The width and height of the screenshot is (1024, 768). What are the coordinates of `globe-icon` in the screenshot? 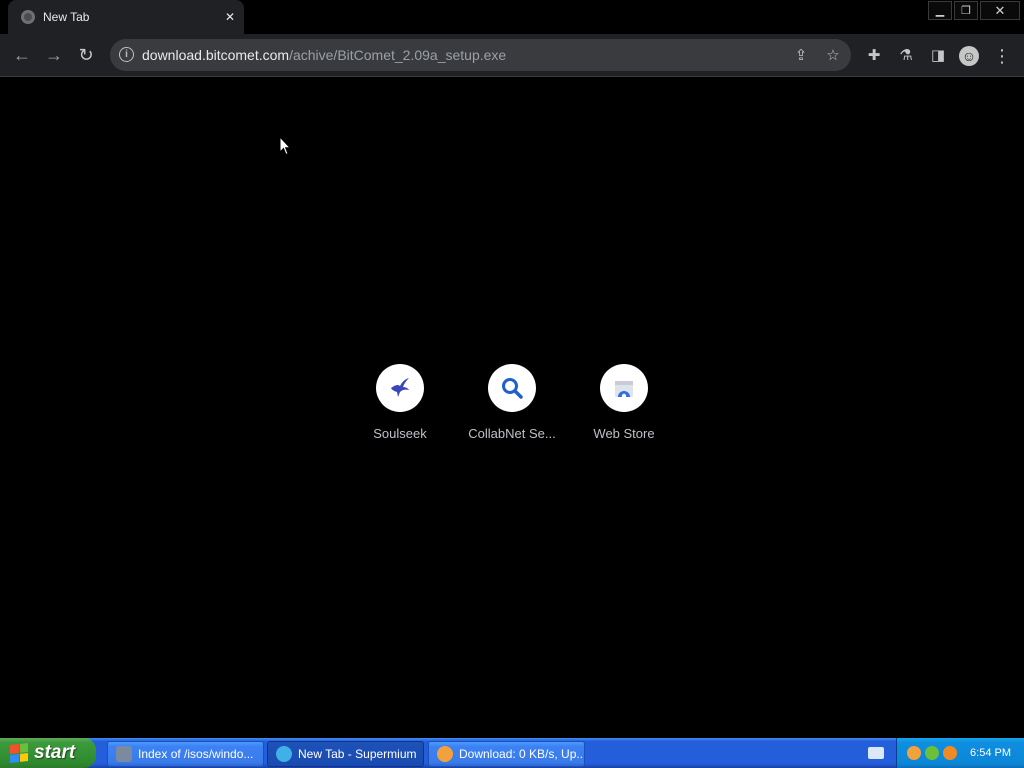 It's located at (28, 17).